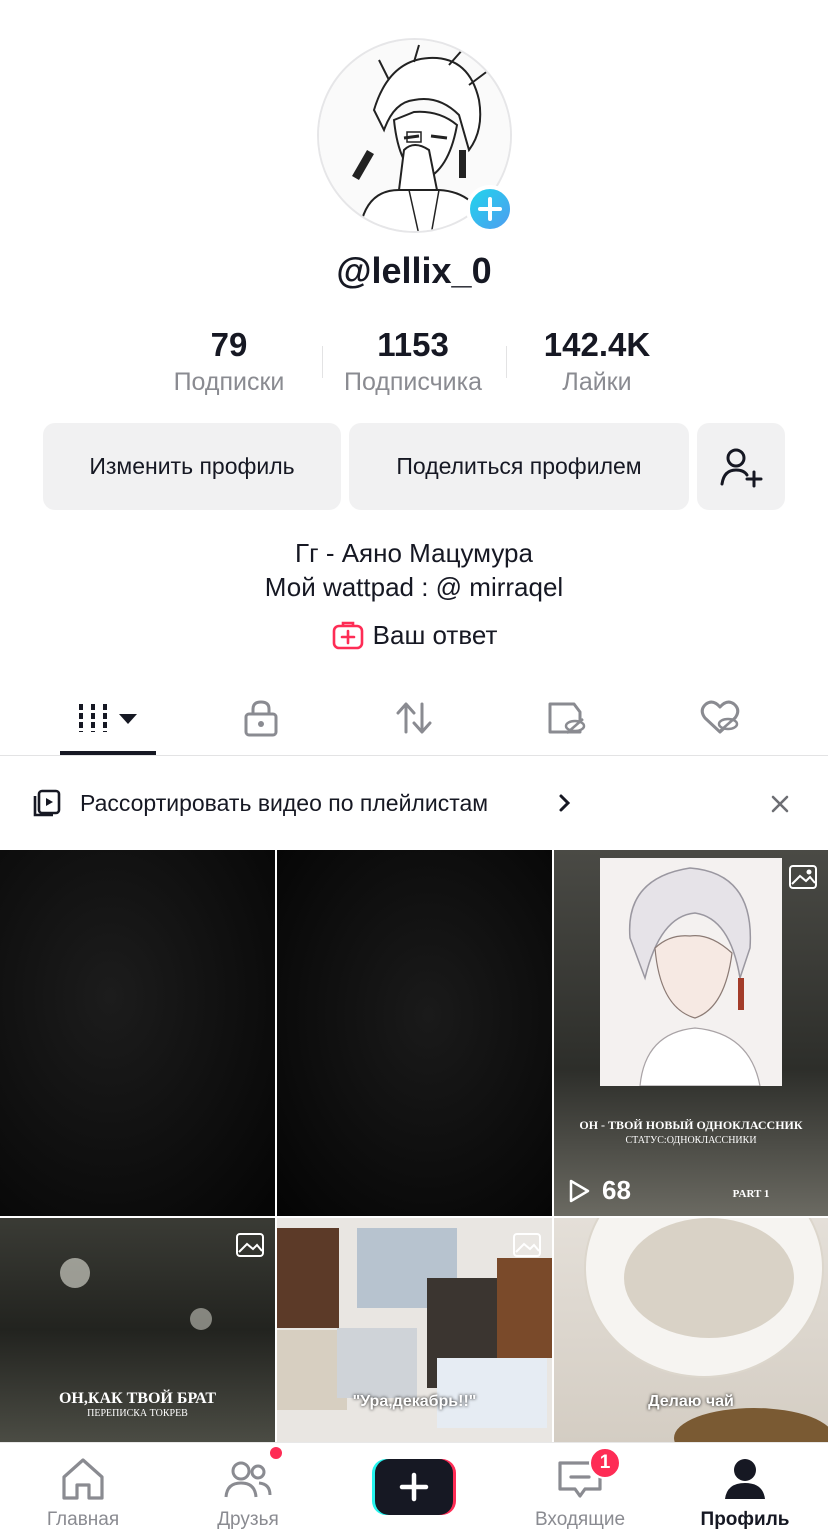 The image size is (828, 1540). What do you see at coordinates (580, 1519) in the screenshot?
I see `nav-inbox-label: Входящие` at bounding box center [580, 1519].